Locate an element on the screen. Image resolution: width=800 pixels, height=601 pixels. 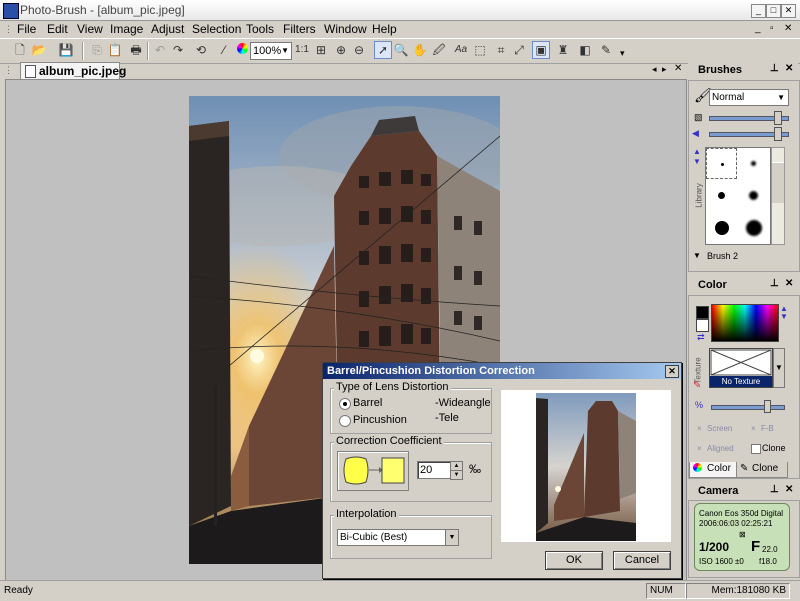
tab-color: Color is located at coordinates (713, 470).